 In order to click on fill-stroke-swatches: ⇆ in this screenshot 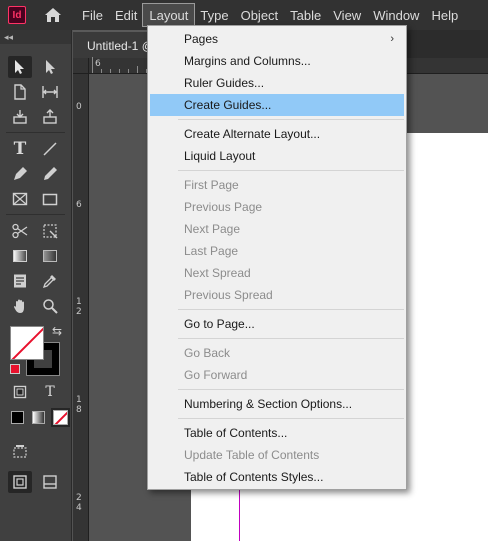, I will do `click(35, 352)`.